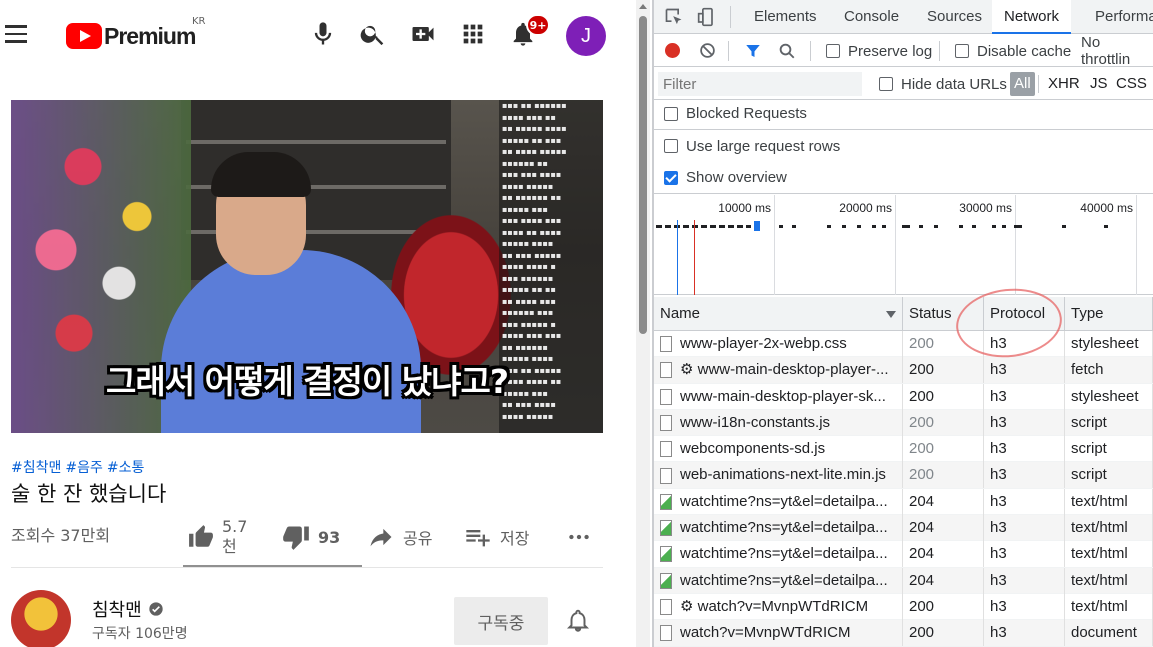 This screenshot has height=647, width=1153. Describe the element at coordinates (774, 606) in the screenshot. I see `request-name: ⚙ watch?v=MvnpWTdRICM` at that location.